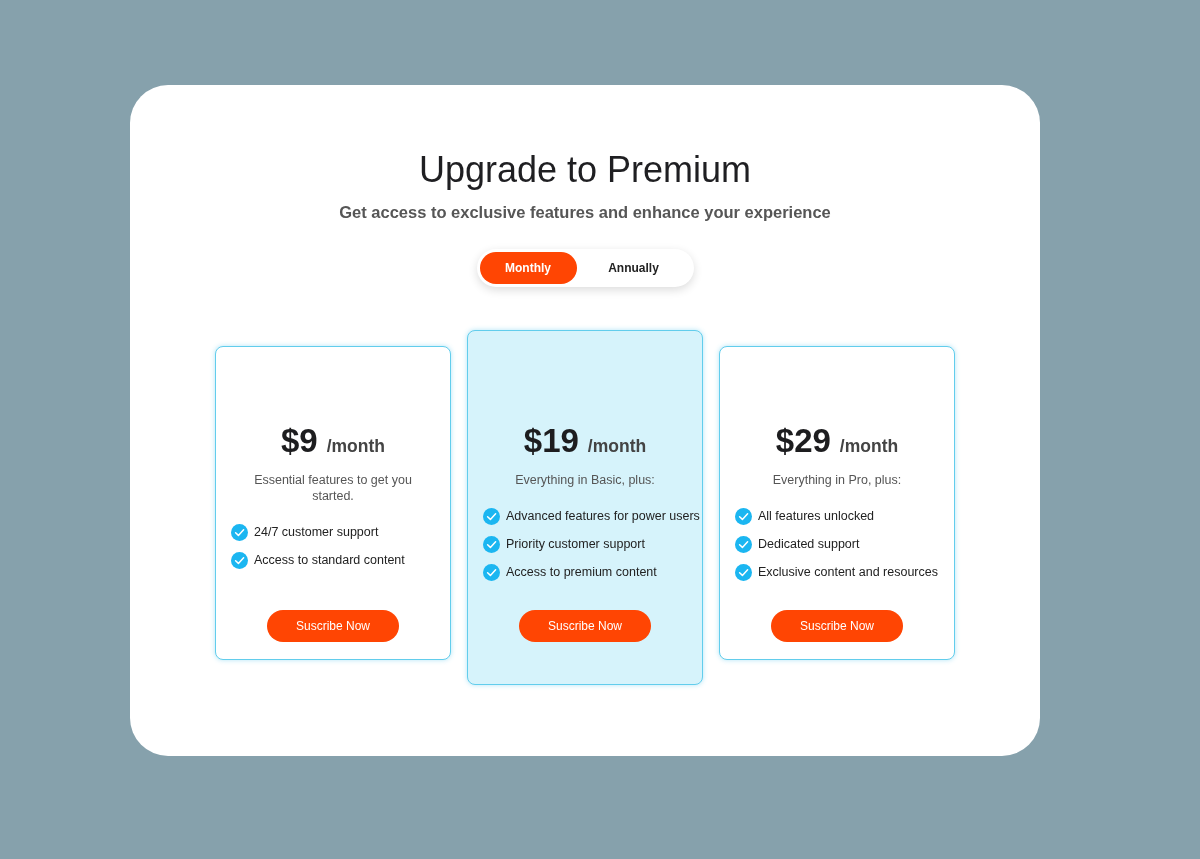 The image size is (1200, 859). I want to click on price-amount: $29, so click(803, 441).